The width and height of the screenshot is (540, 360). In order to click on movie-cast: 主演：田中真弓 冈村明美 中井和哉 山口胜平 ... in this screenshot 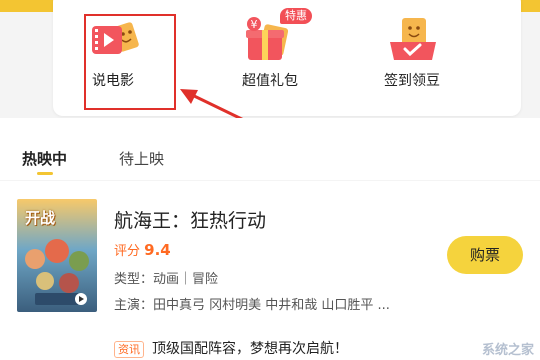, I will do `click(252, 305)`.